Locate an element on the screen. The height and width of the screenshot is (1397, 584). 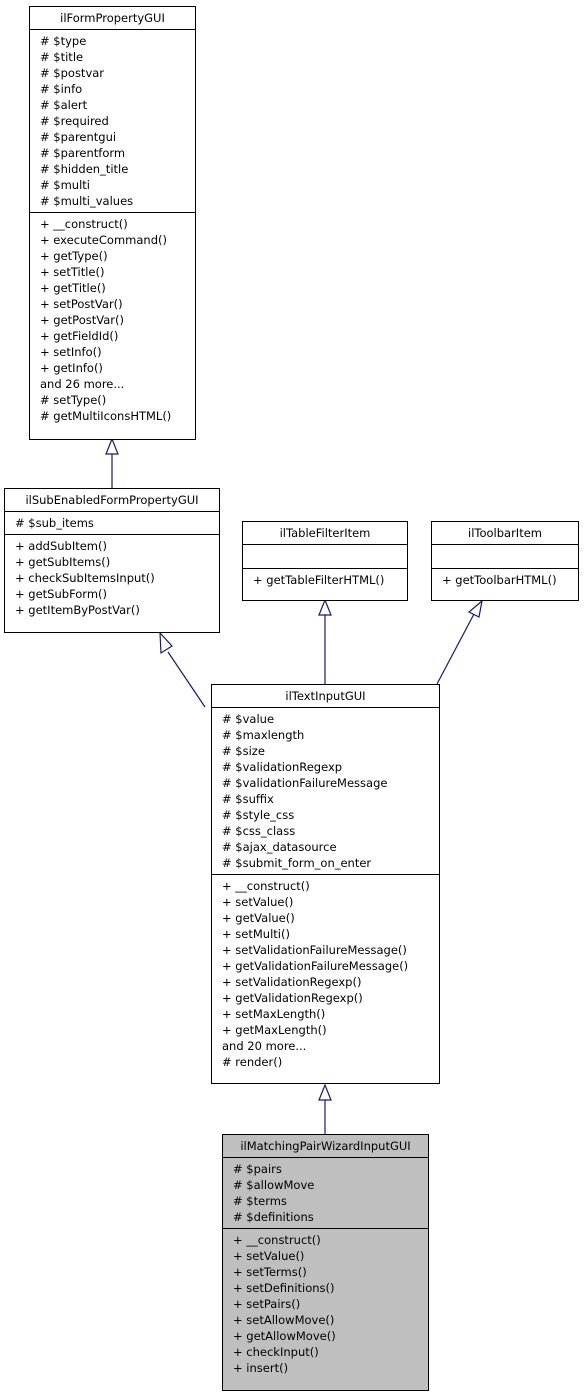
class-name: ilFormPropertyGUI is located at coordinates (112, 18).